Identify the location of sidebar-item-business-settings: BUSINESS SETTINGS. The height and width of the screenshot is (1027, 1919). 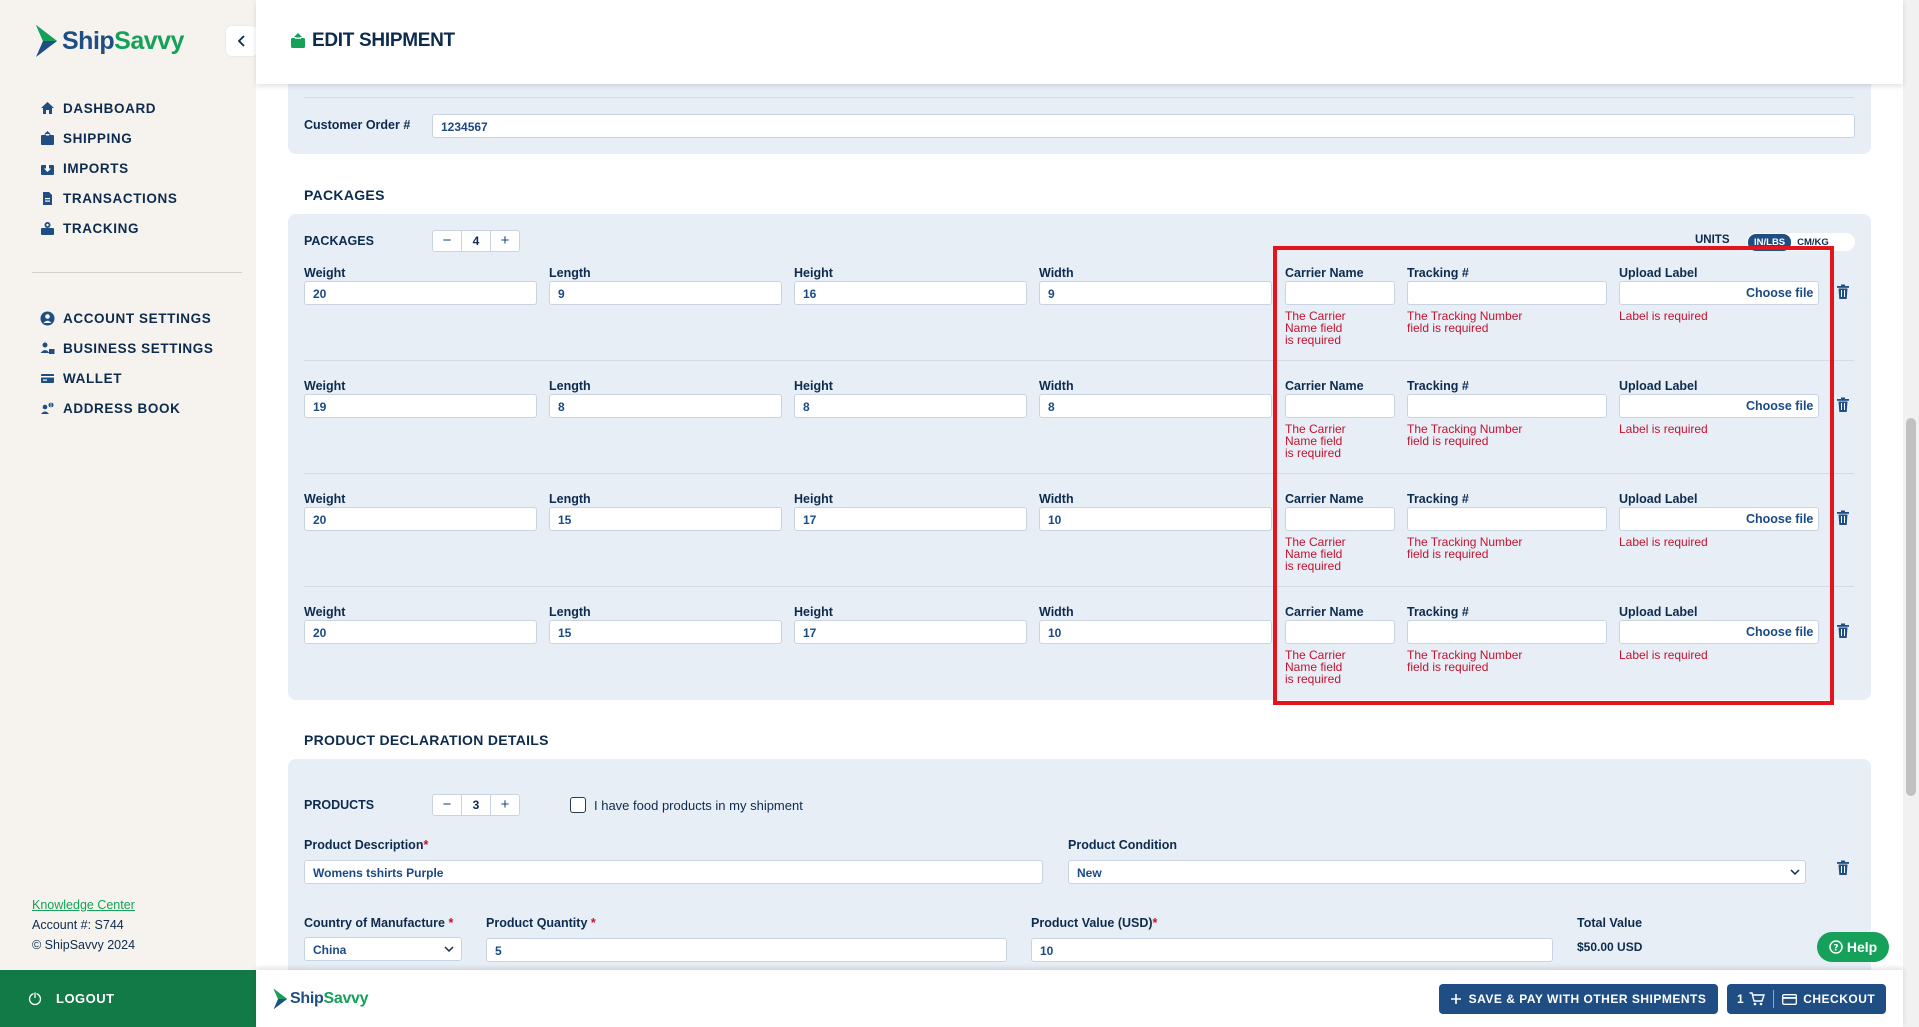
(145, 348).